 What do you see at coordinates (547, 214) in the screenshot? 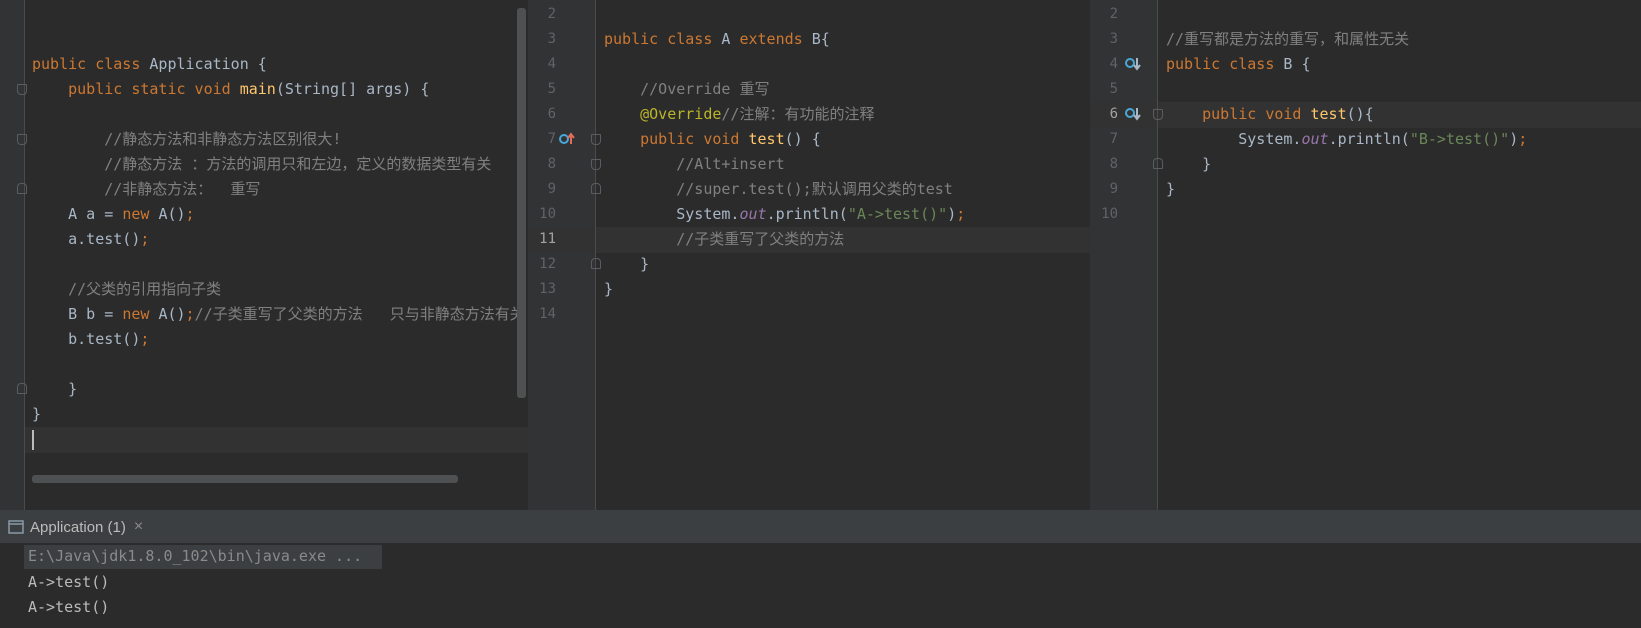
I see `line-number: 10` at bounding box center [547, 214].